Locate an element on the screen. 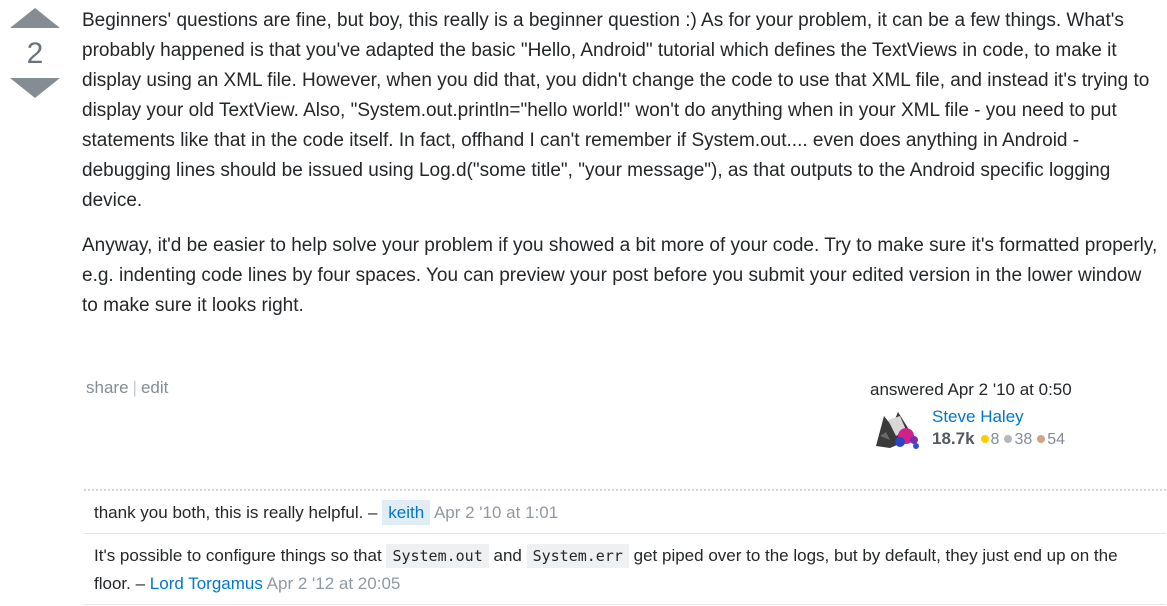 Image resolution: width=1167 pixels, height=606 pixels. bronze-badge-count: 54 is located at coordinates (1056, 439).